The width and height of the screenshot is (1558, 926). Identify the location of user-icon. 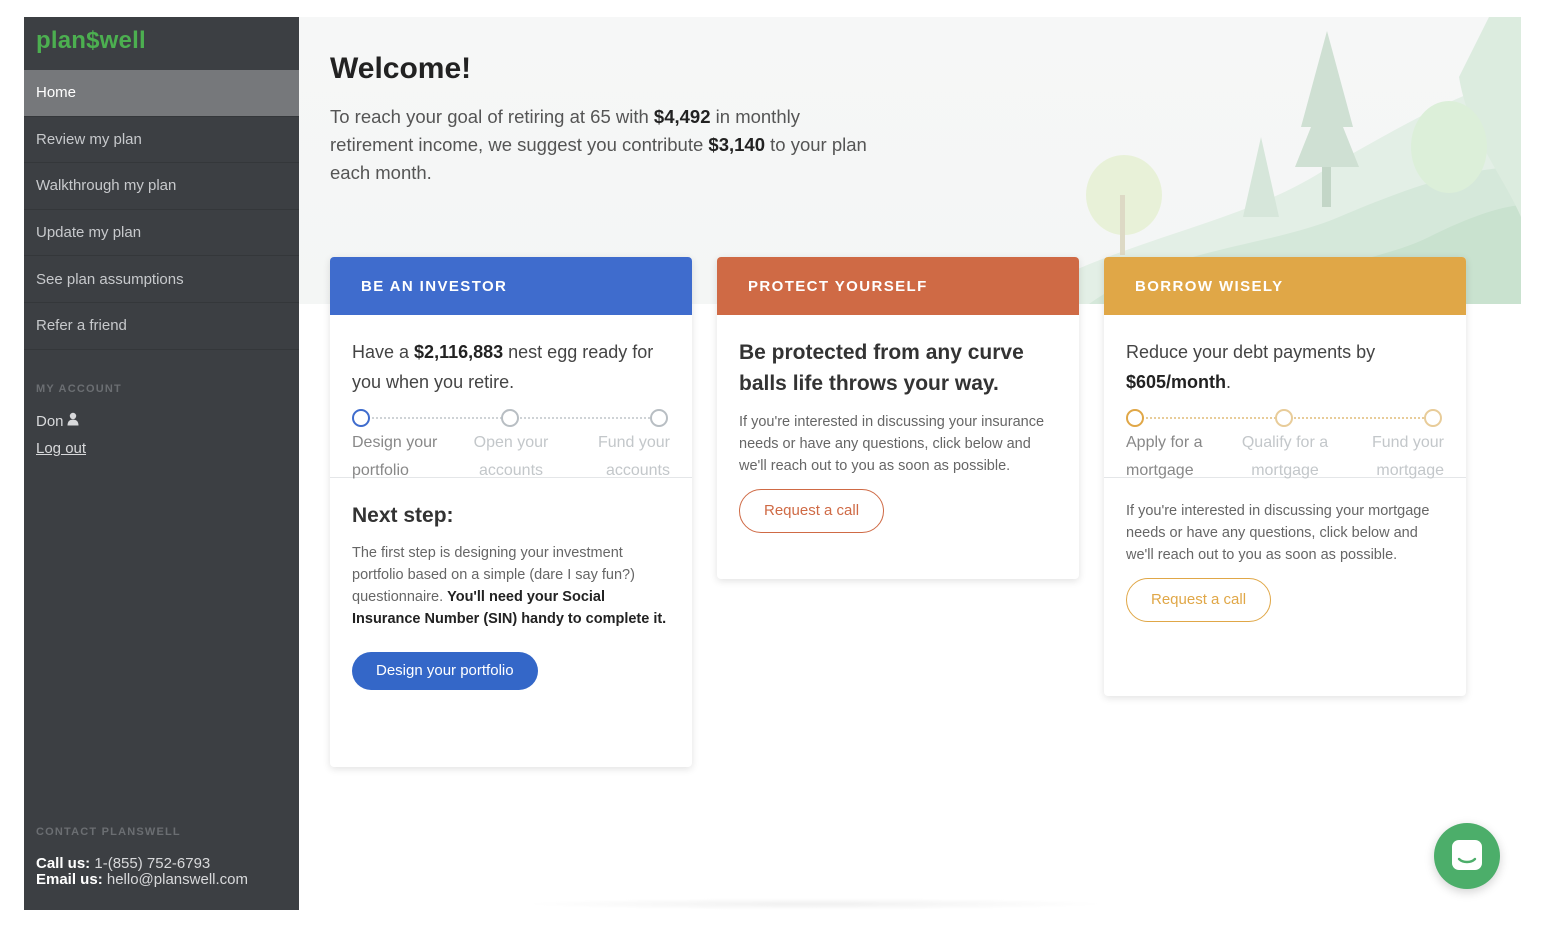
(73, 421).